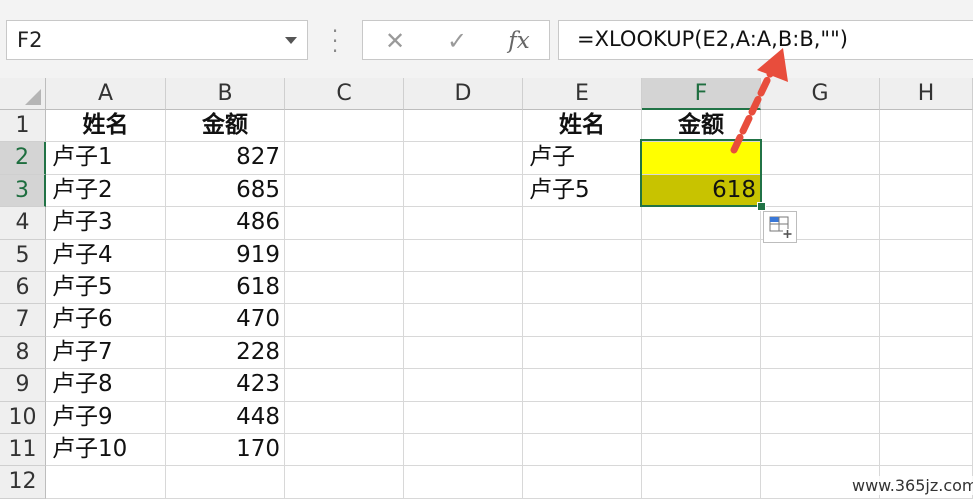 This screenshot has width=973, height=500. What do you see at coordinates (582, 353) in the screenshot?
I see `cell-e8` at bounding box center [582, 353].